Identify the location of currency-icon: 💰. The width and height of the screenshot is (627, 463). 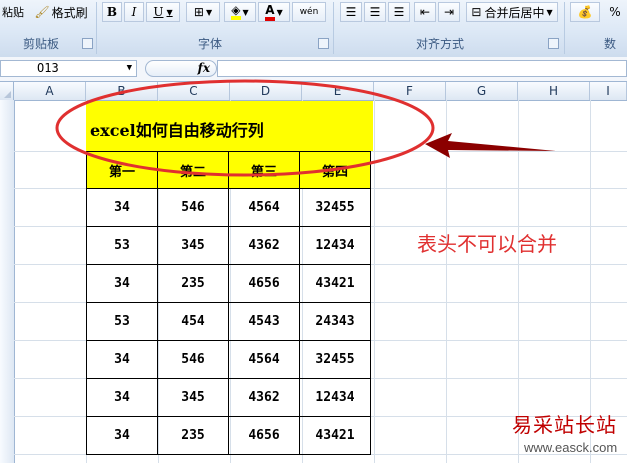
(585, 12).